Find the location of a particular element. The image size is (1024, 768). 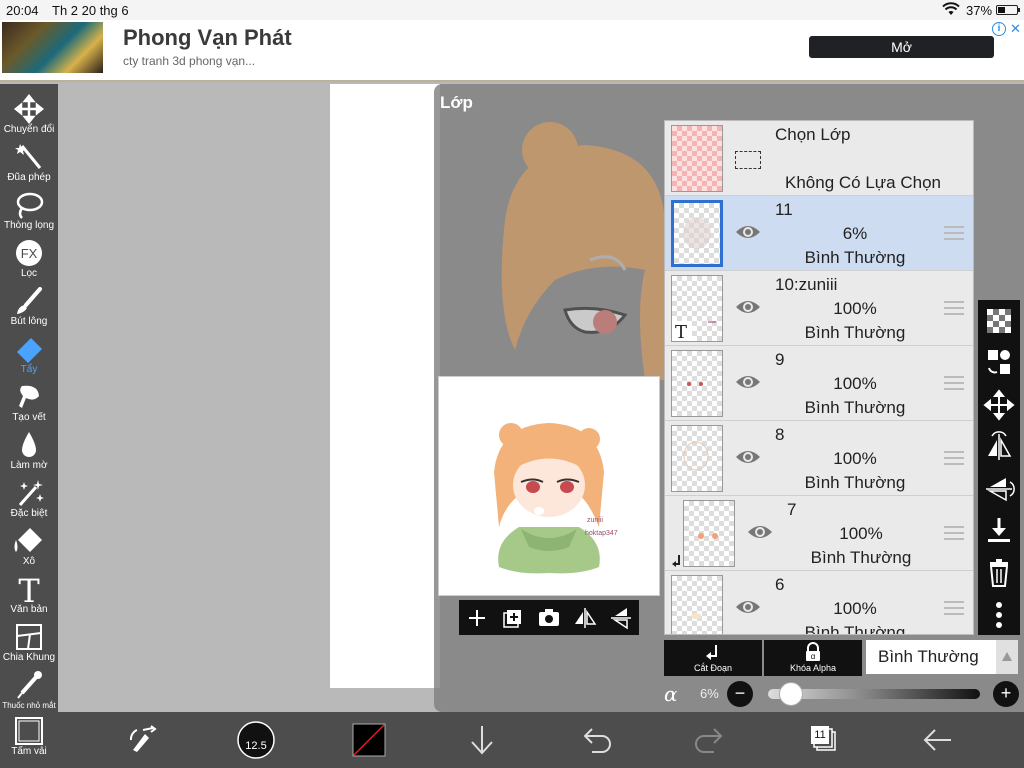

tool-brush: Bút lông is located at coordinates (29, 310).